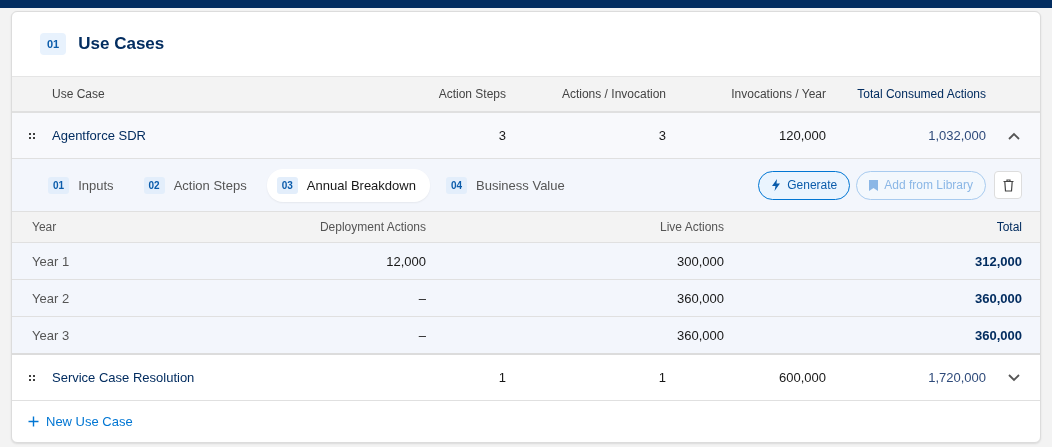  I want to click on collapse-chevron-icon, so click(1014, 135).